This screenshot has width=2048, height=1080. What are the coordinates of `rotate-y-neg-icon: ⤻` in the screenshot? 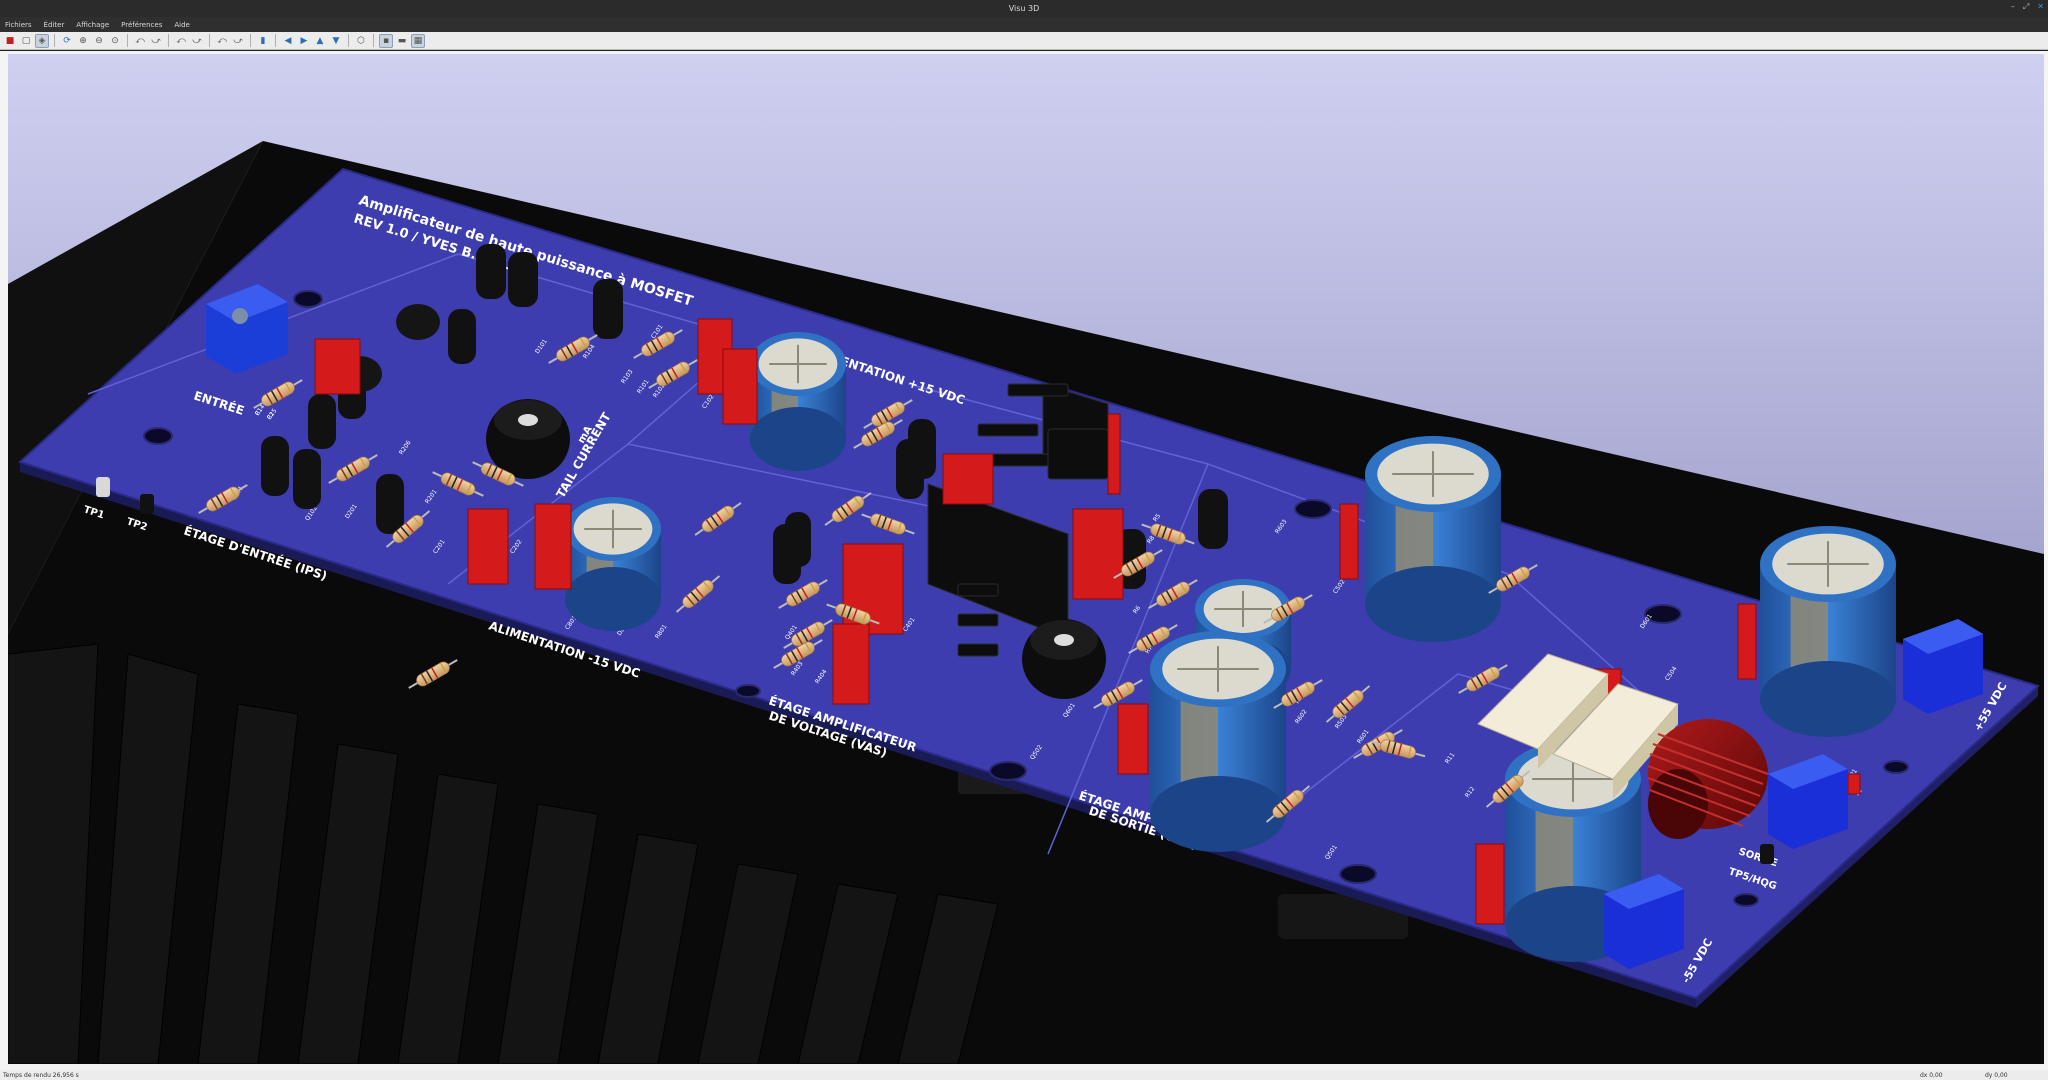 It's located at (197, 41).